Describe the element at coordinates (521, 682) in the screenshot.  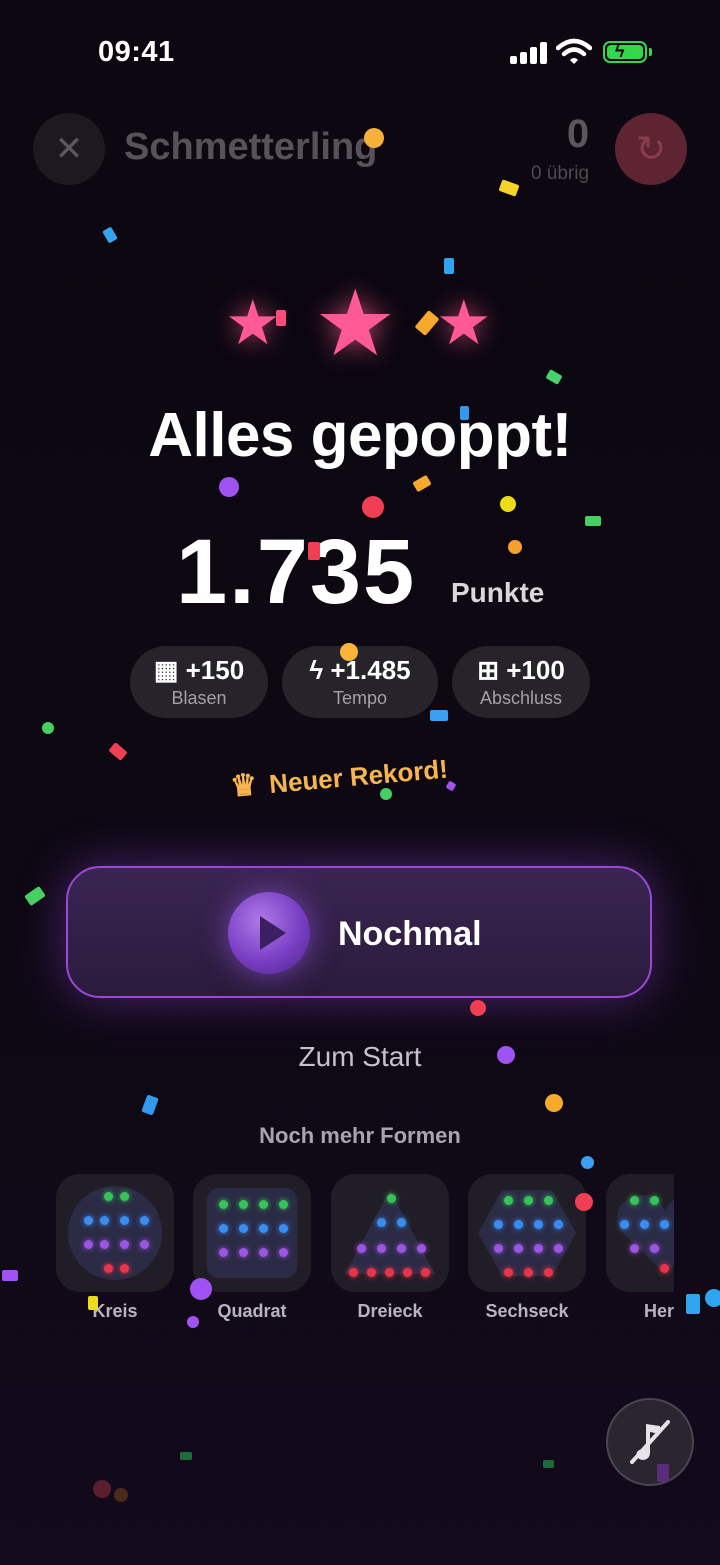
I see `breakdown-completion: ⊞ +100 Abschluss` at that location.